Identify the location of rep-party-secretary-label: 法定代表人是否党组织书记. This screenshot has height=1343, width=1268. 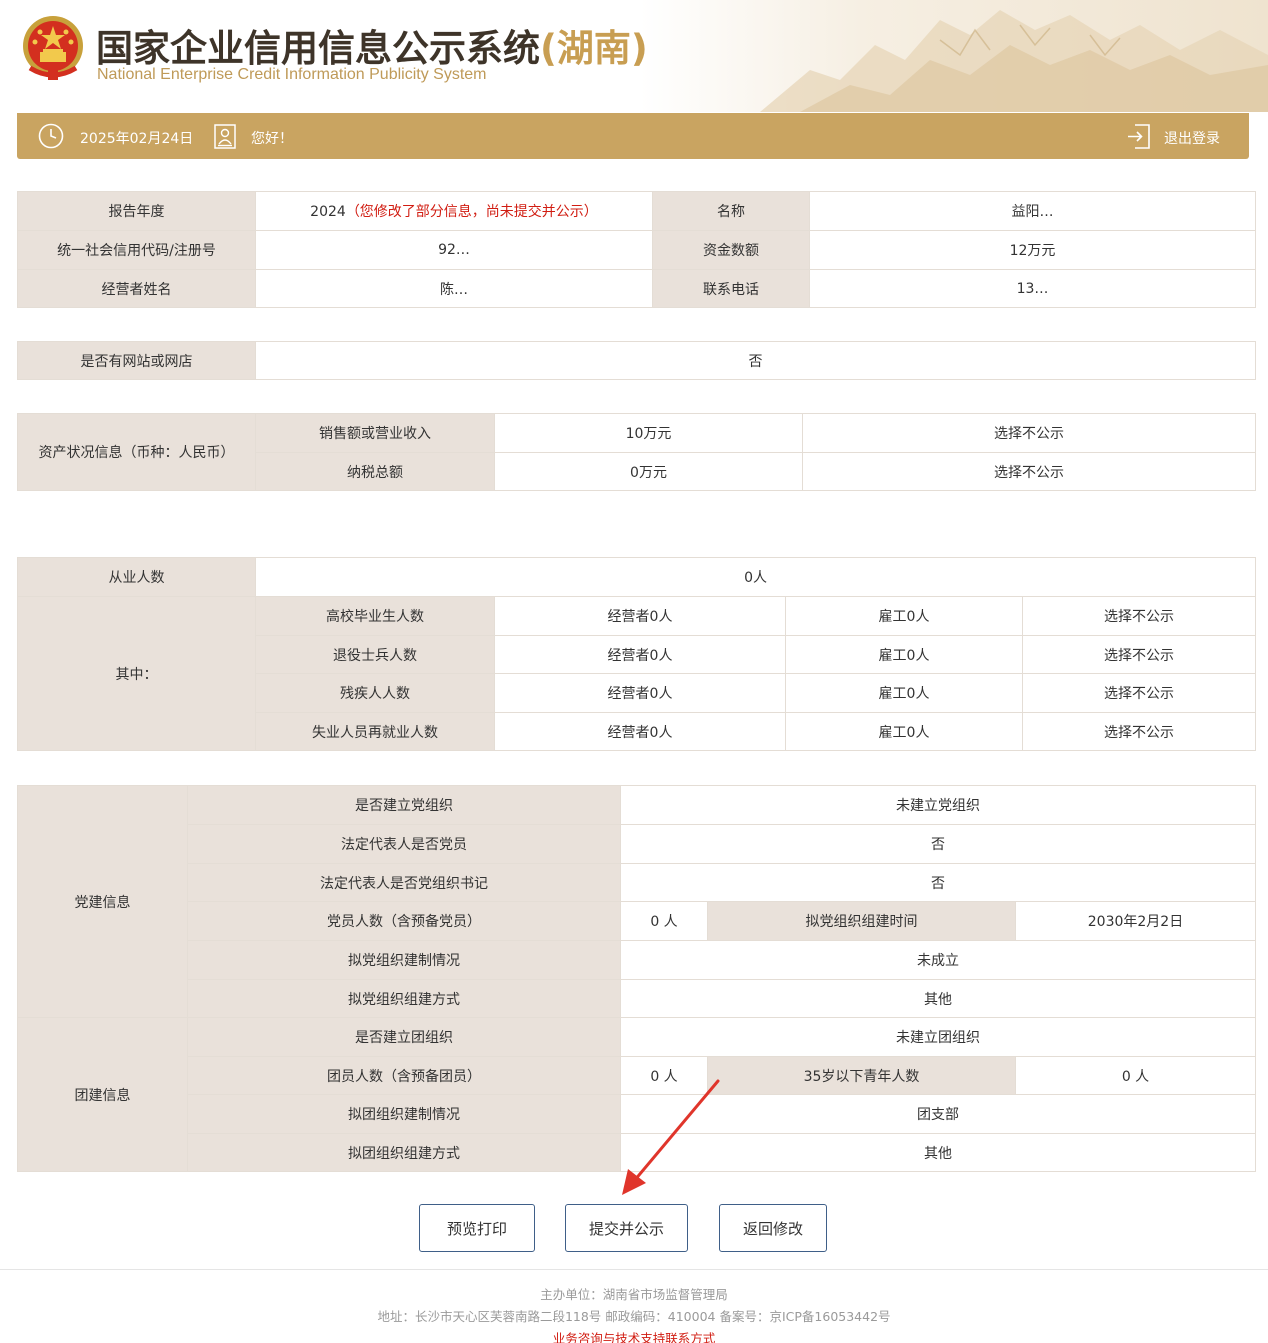
(404, 882).